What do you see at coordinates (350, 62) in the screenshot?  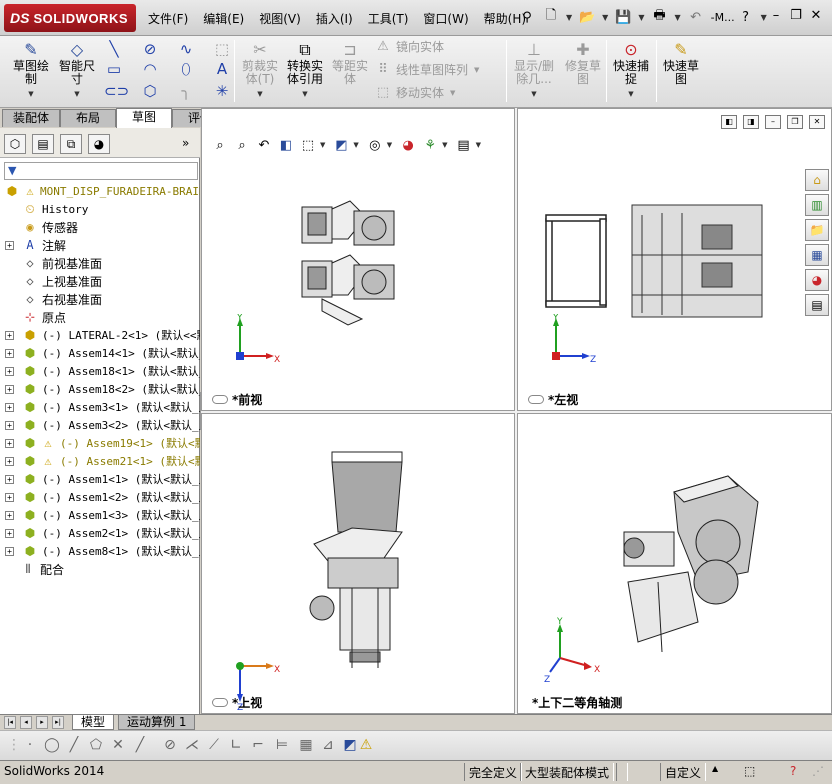 I see `offset-entities-button: ⊐ 等距实 体` at bounding box center [350, 62].